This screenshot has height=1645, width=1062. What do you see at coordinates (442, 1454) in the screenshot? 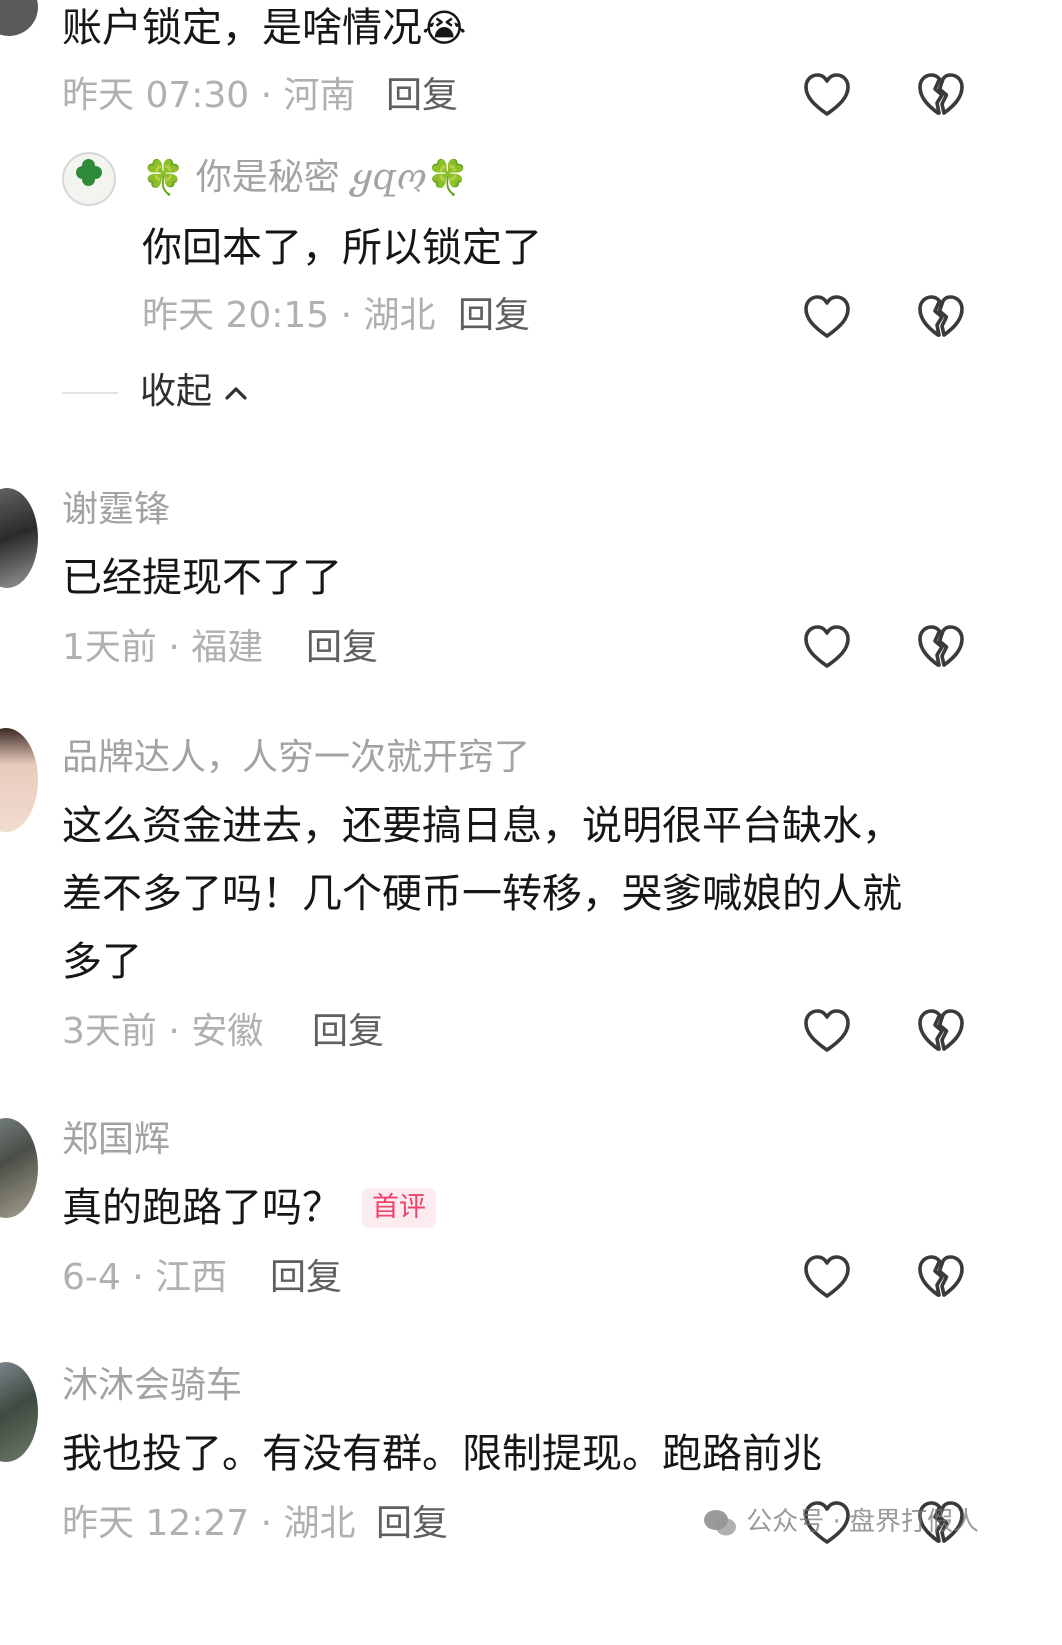
I see `comment-text: 我也投了。有没有群。限制提现。跑路前兆` at bounding box center [442, 1454].